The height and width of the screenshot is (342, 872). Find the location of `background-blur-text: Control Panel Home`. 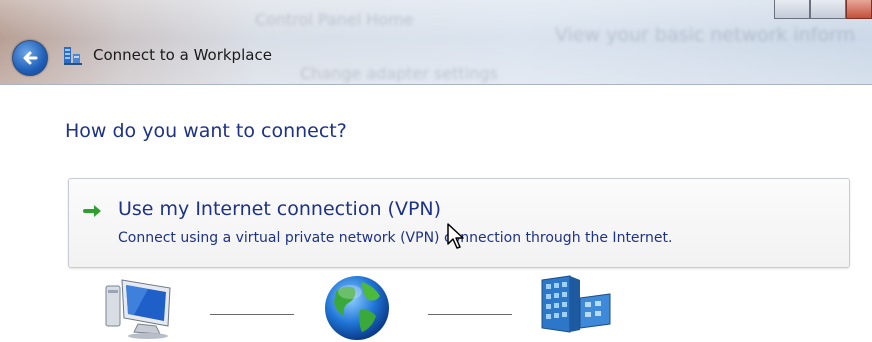

background-blur-text: Control Panel Home is located at coordinates (334, 19).